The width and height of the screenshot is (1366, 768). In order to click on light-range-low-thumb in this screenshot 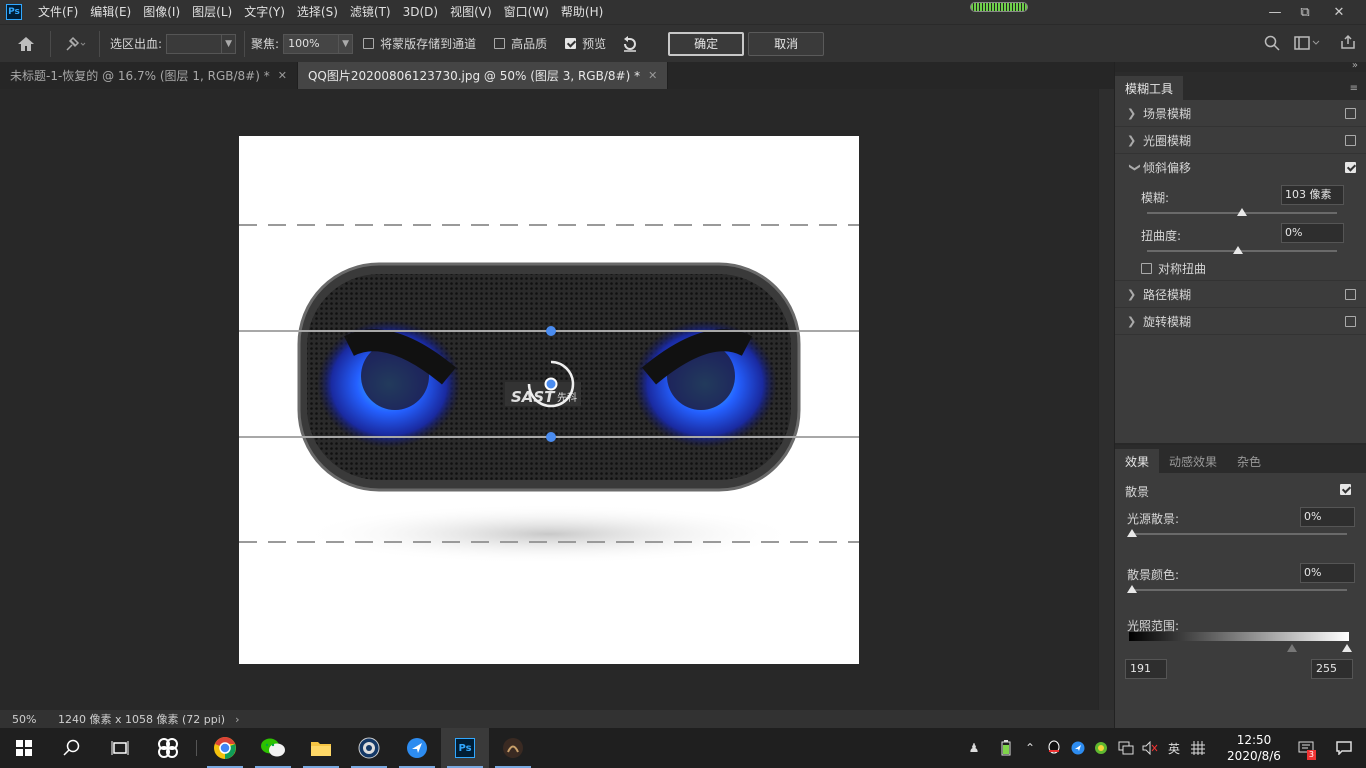, I will do `click(1292, 648)`.